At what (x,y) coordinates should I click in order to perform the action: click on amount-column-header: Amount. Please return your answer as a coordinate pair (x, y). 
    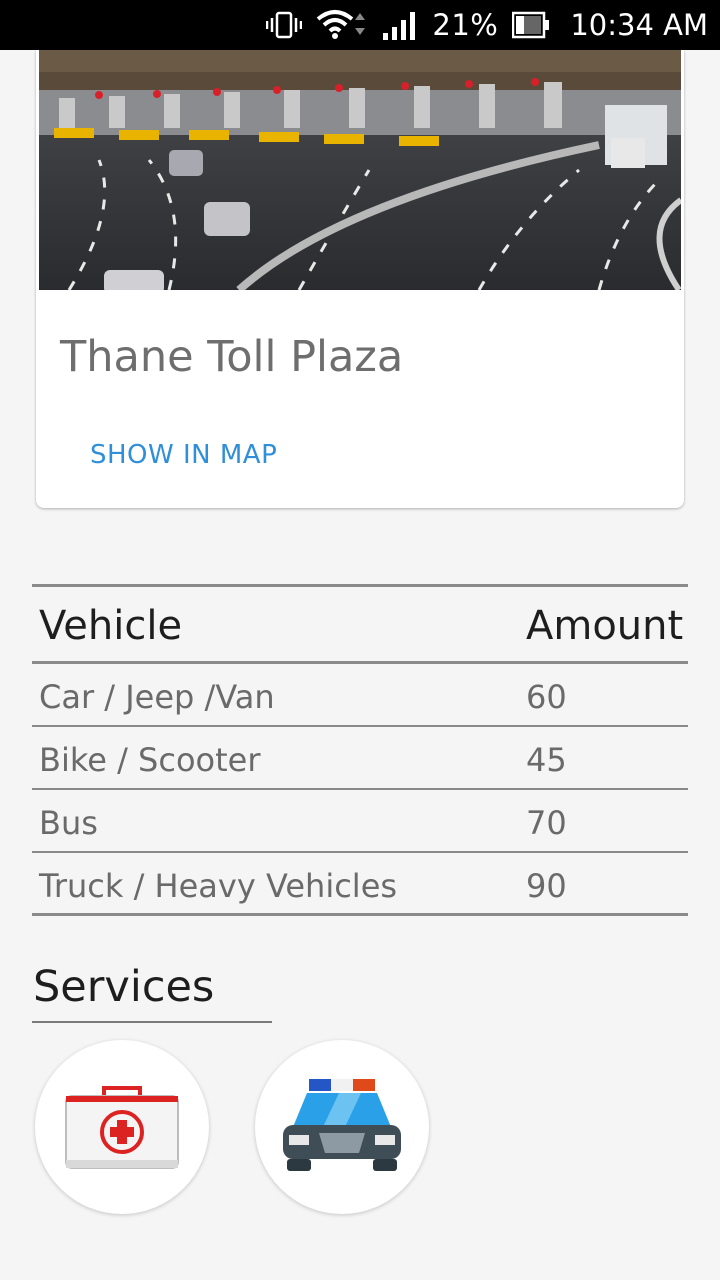
    Looking at the image, I should click on (605, 626).